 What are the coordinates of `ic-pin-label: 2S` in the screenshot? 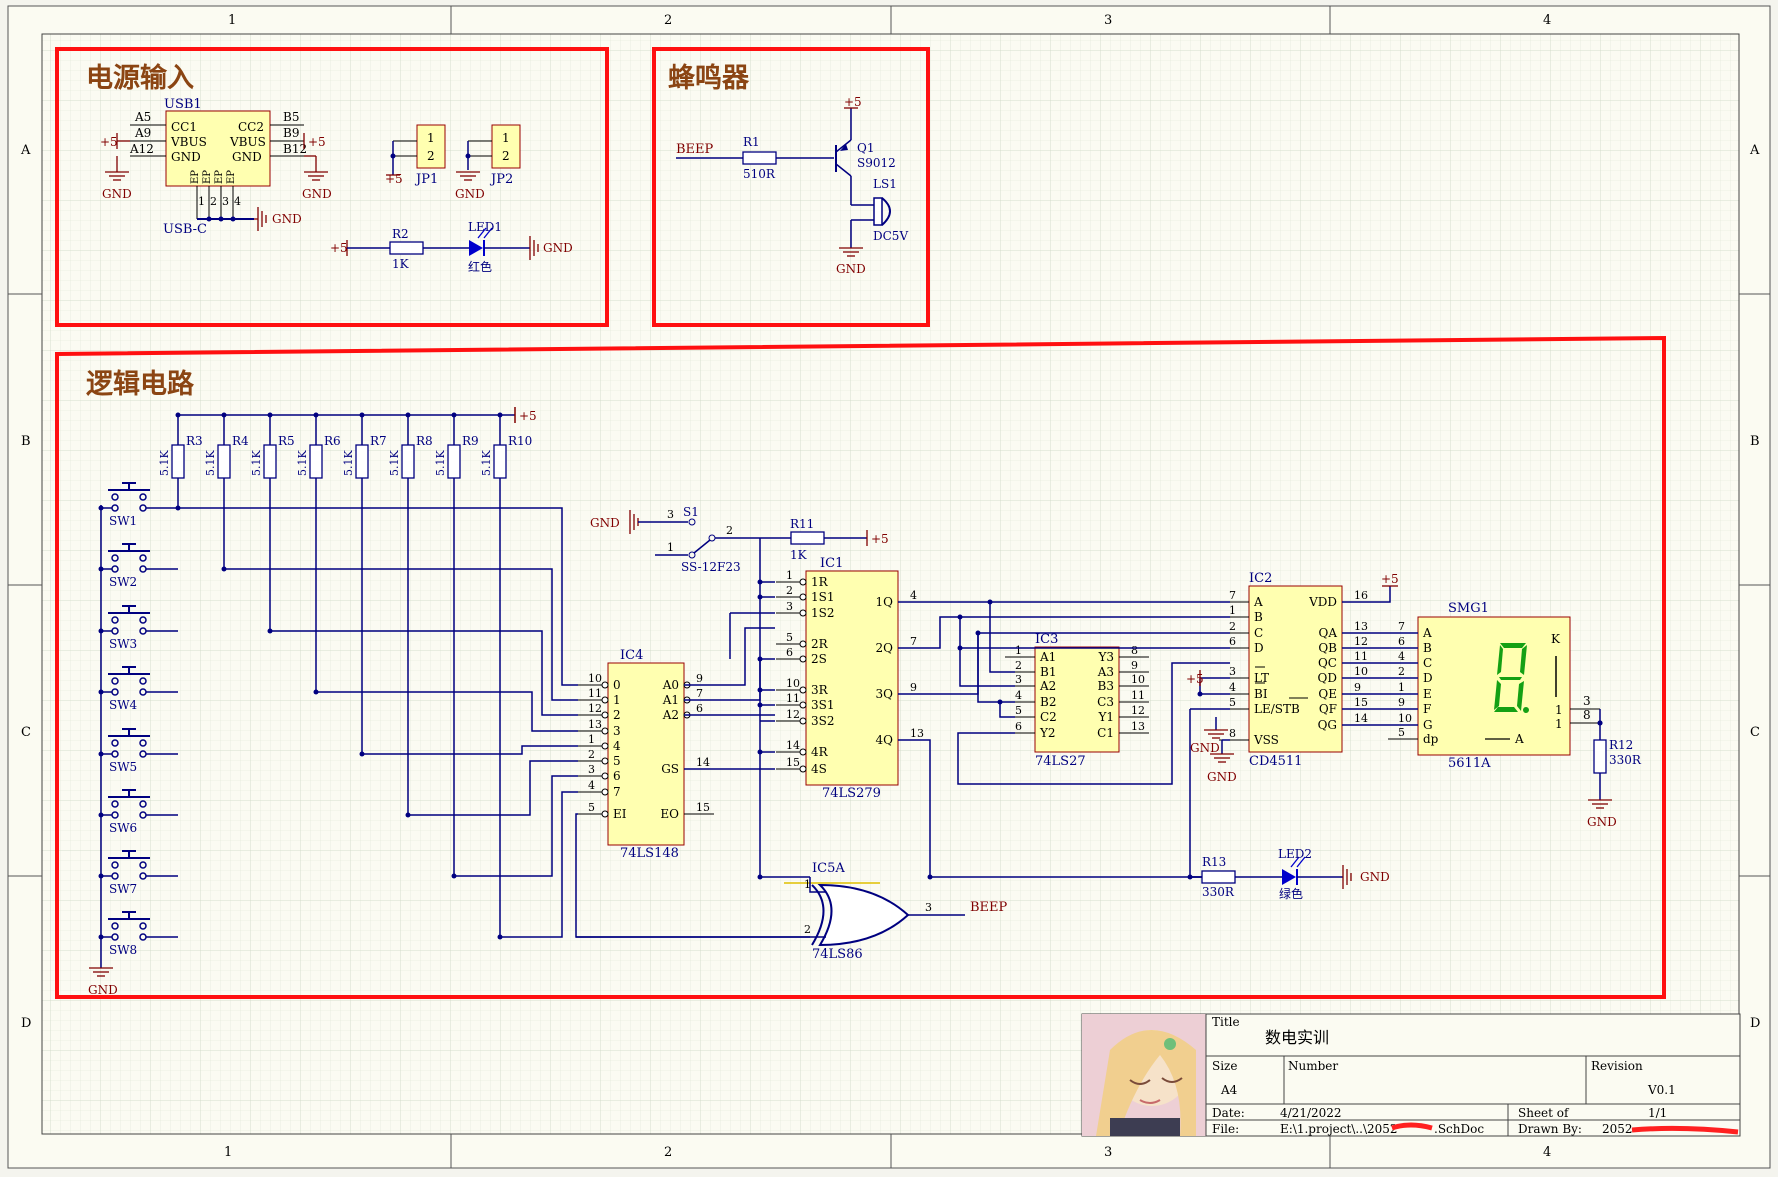 It's located at (819, 659).